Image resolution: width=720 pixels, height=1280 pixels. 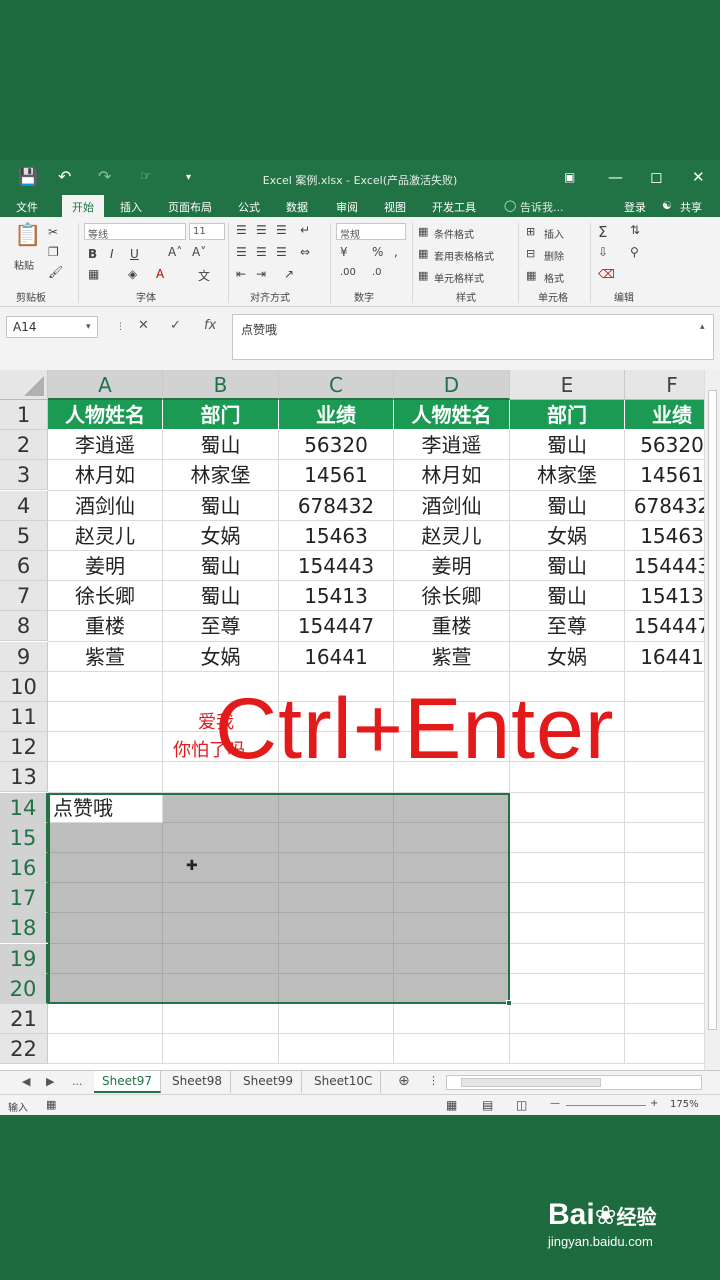 What do you see at coordinates (24, 626) in the screenshot?
I see `row-header-8: 8` at bounding box center [24, 626].